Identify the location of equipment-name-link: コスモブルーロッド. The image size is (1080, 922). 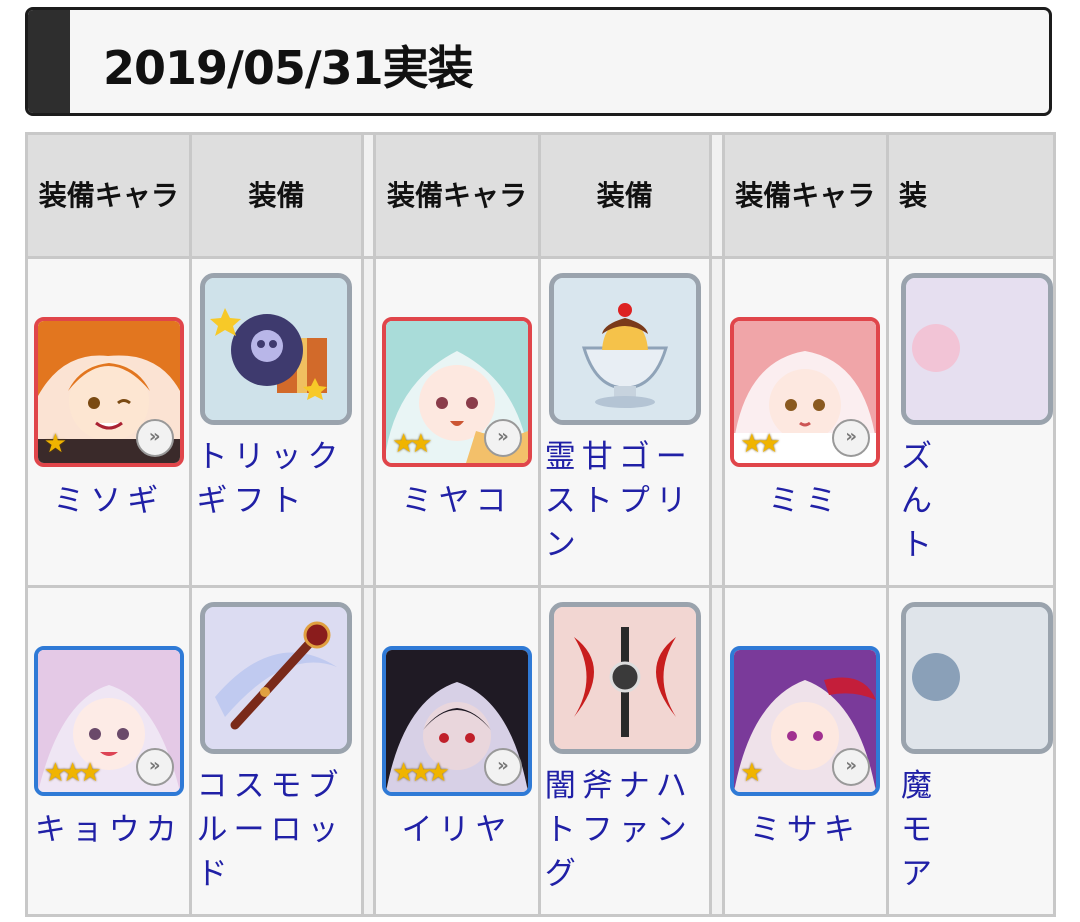
(276, 830).